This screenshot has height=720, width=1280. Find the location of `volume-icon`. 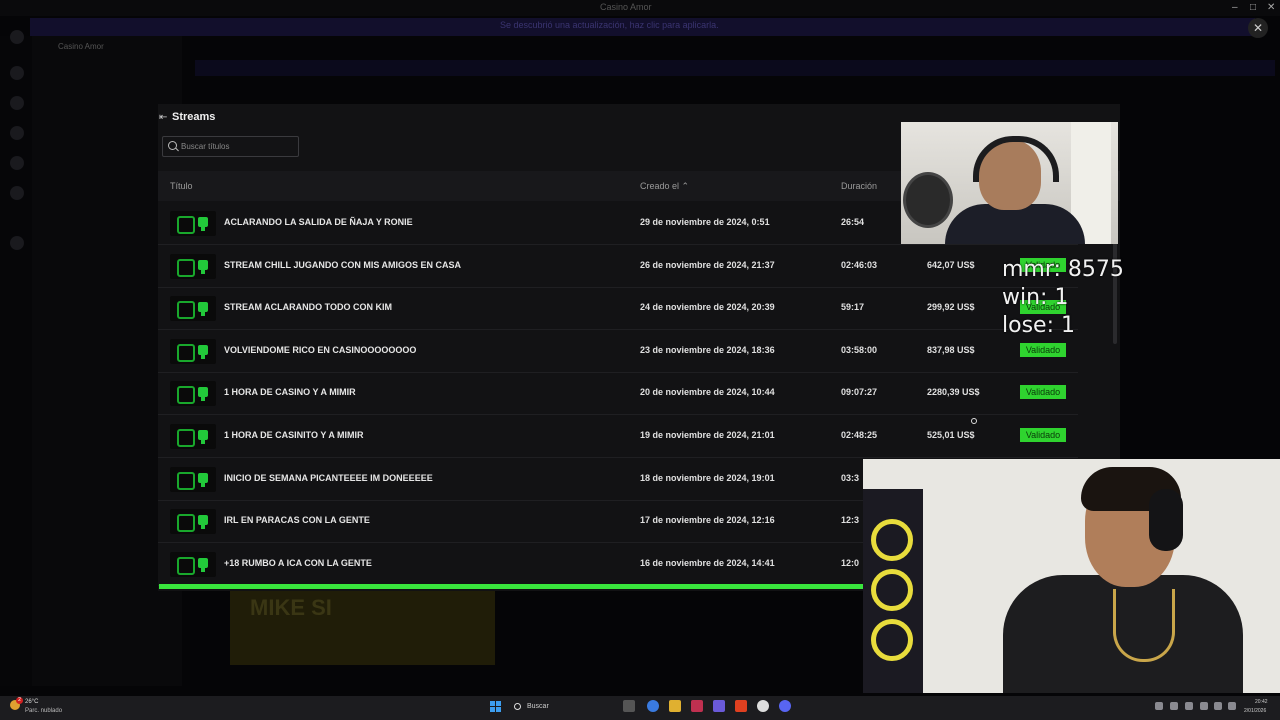

volume-icon is located at coordinates (1218, 706).